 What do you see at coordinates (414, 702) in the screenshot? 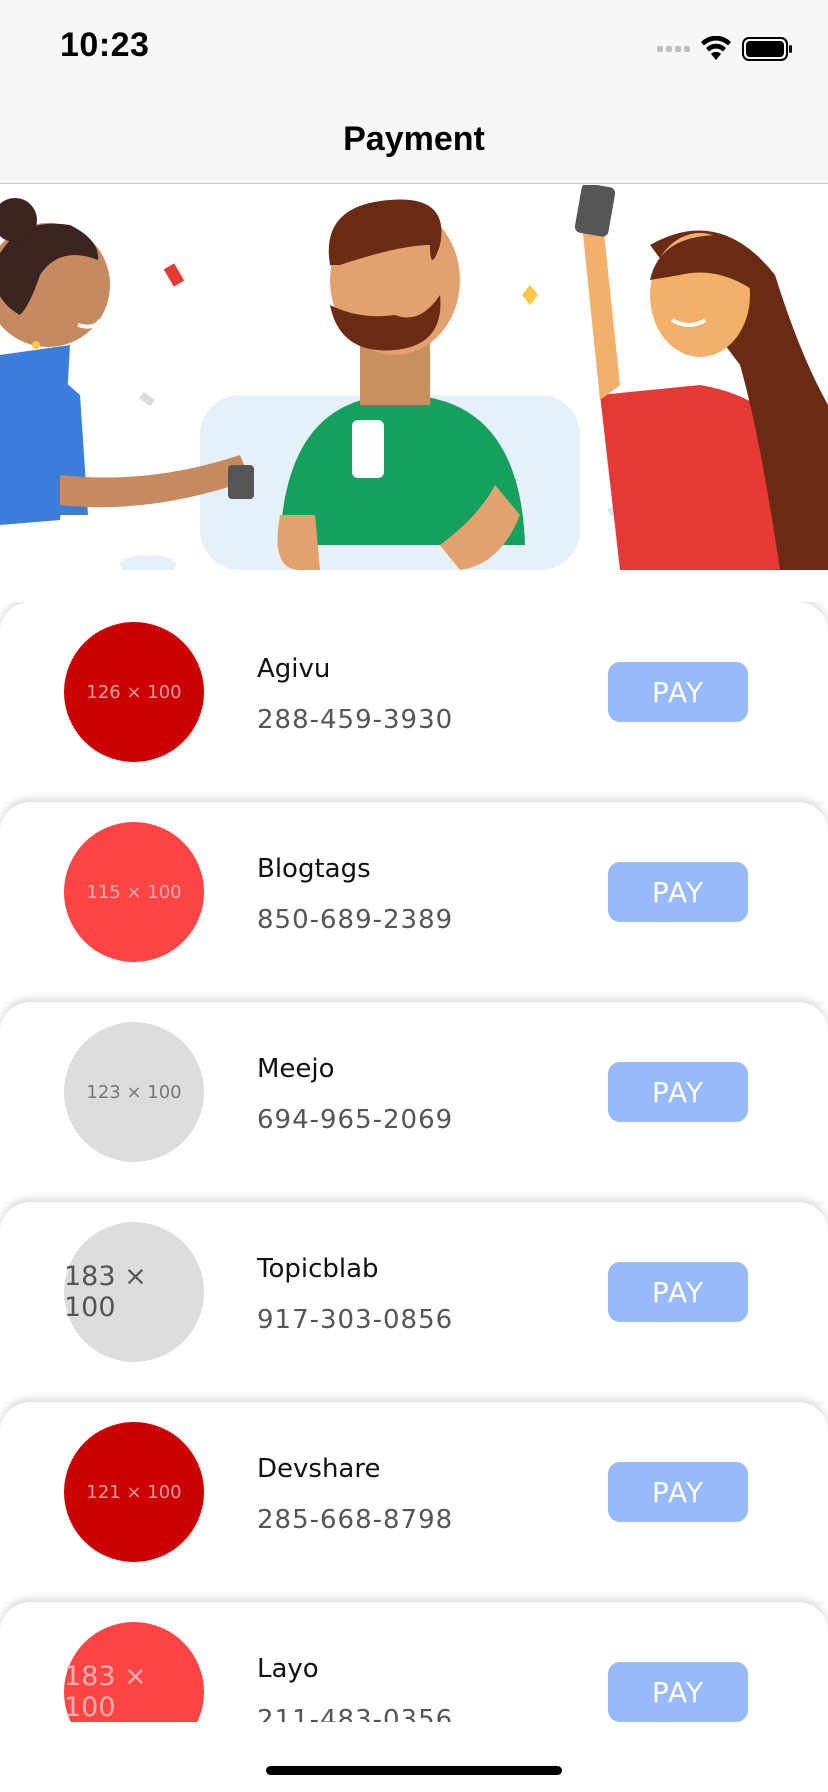
I see `payee-card: 126 × 100 Agivu 288-459-3930 PAY` at bounding box center [414, 702].